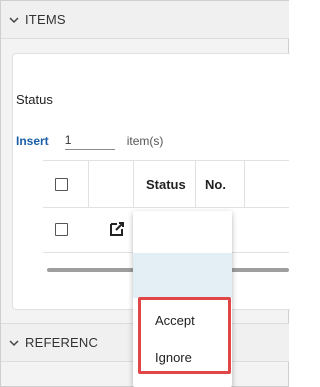 This screenshot has width=320, height=387. What do you see at coordinates (145, 20) in the screenshot?
I see `items-section-header: ITEMS` at bounding box center [145, 20].